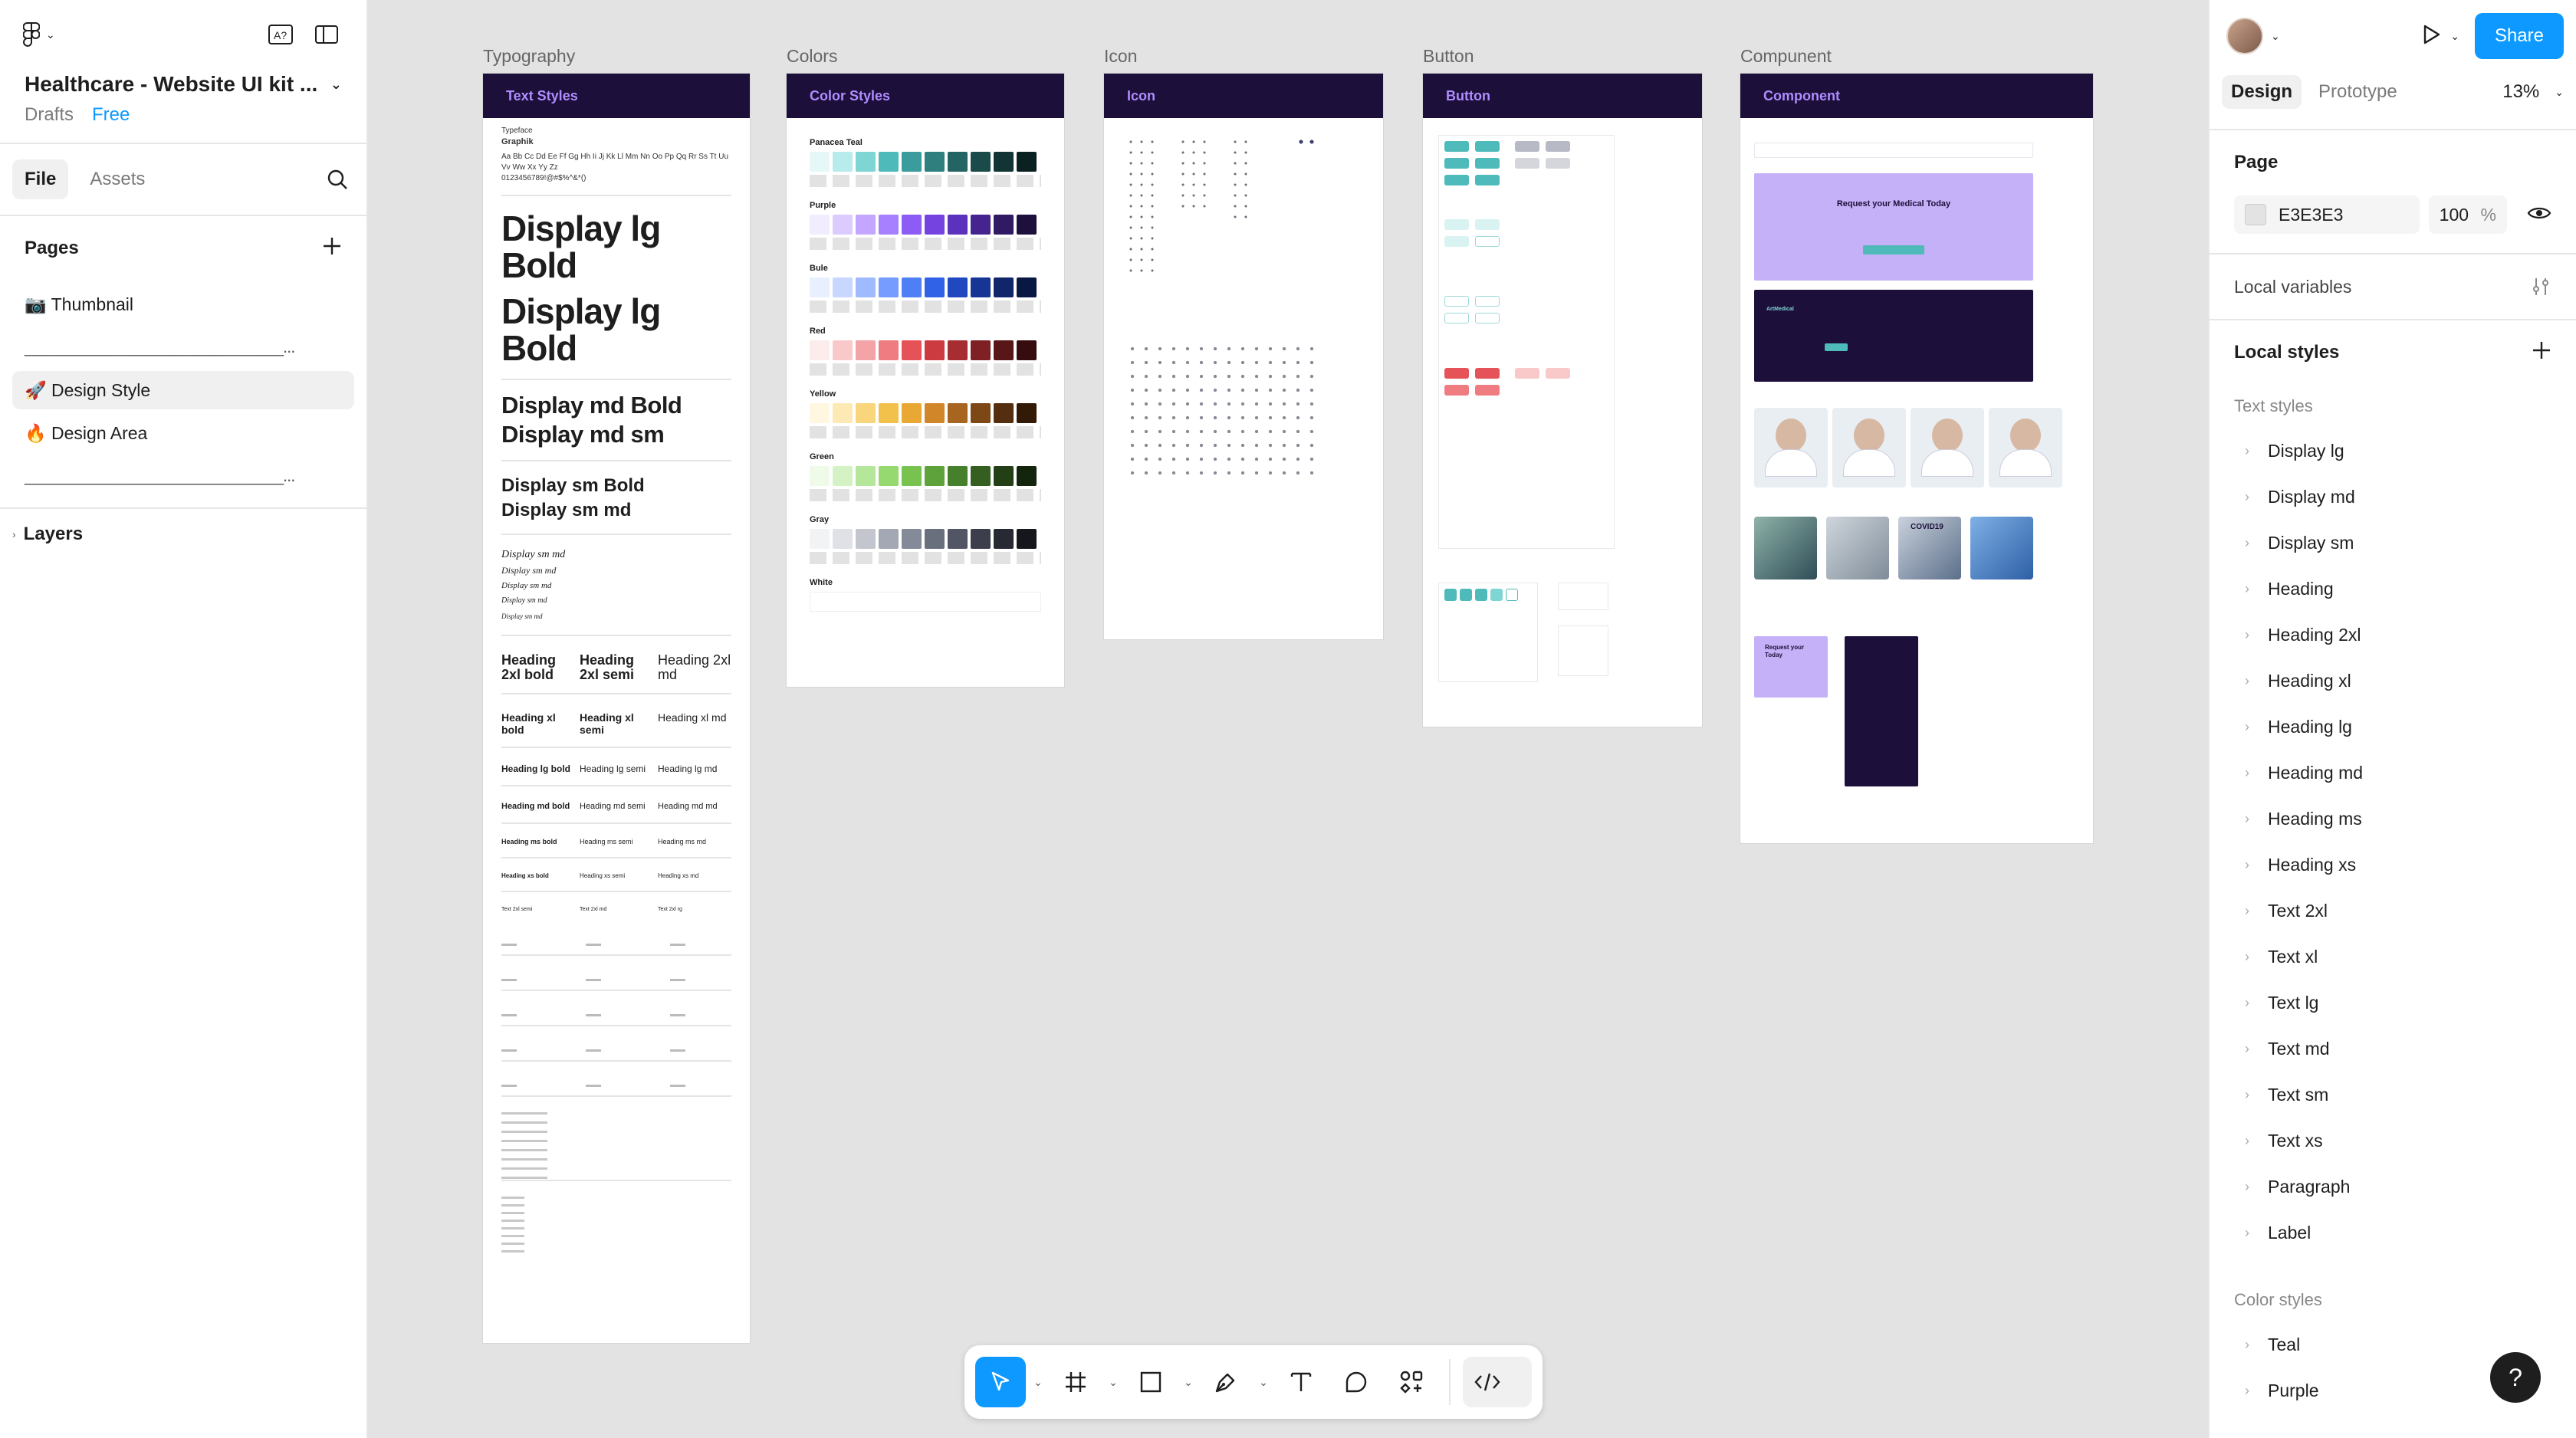  I want to click on page-item-design-style: 🚀 Design Style, so click(183, 390).